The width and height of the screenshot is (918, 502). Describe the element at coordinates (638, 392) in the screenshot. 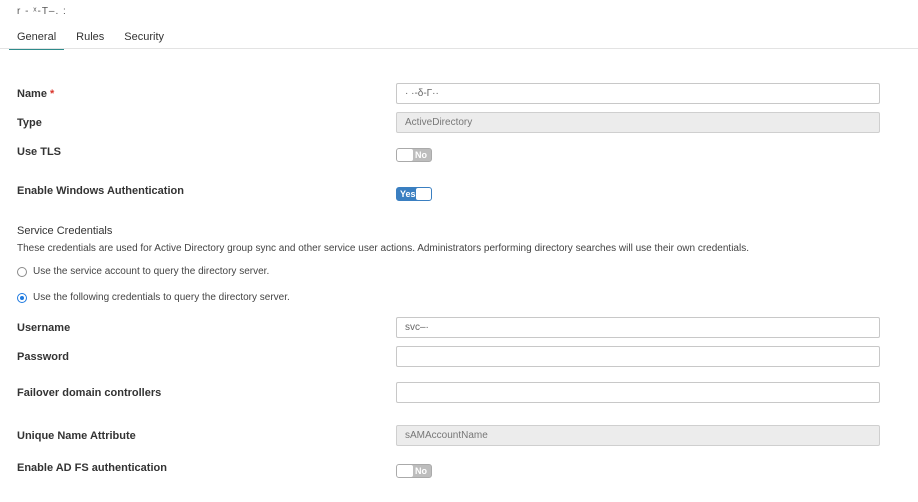

I see `failover-input` at that location.